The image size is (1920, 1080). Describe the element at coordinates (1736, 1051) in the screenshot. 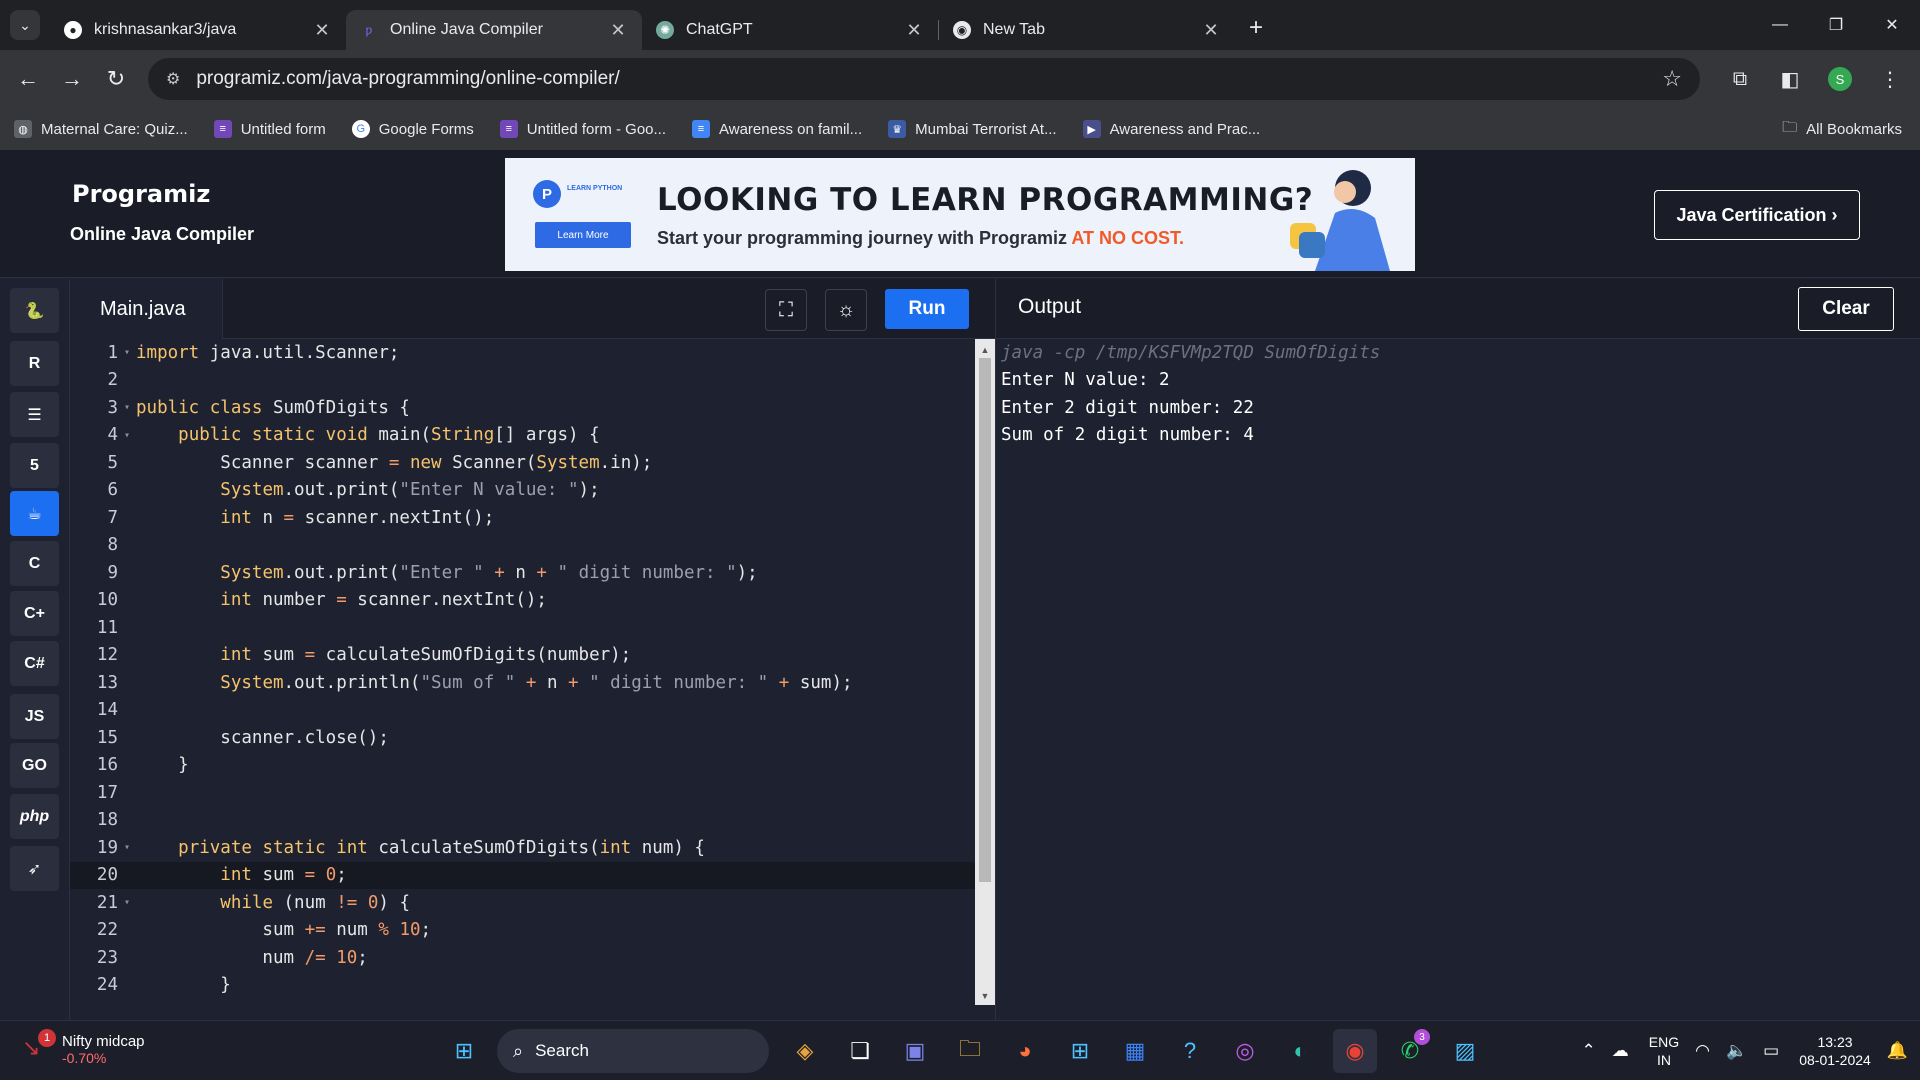

I see `volume-icon: 🔈` at that location.